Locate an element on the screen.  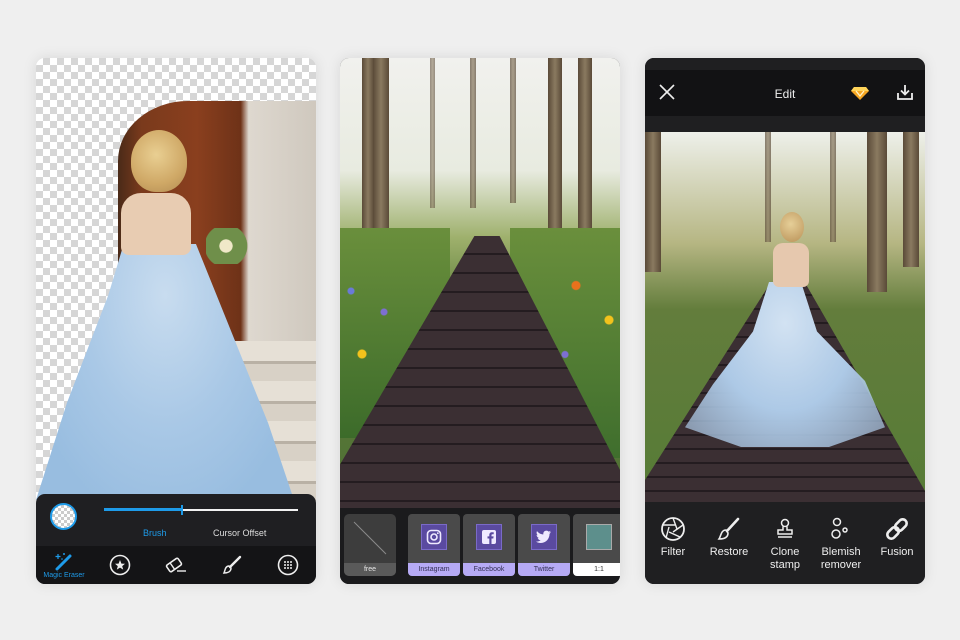
eraser-icon is located at coordinates (175, 565).